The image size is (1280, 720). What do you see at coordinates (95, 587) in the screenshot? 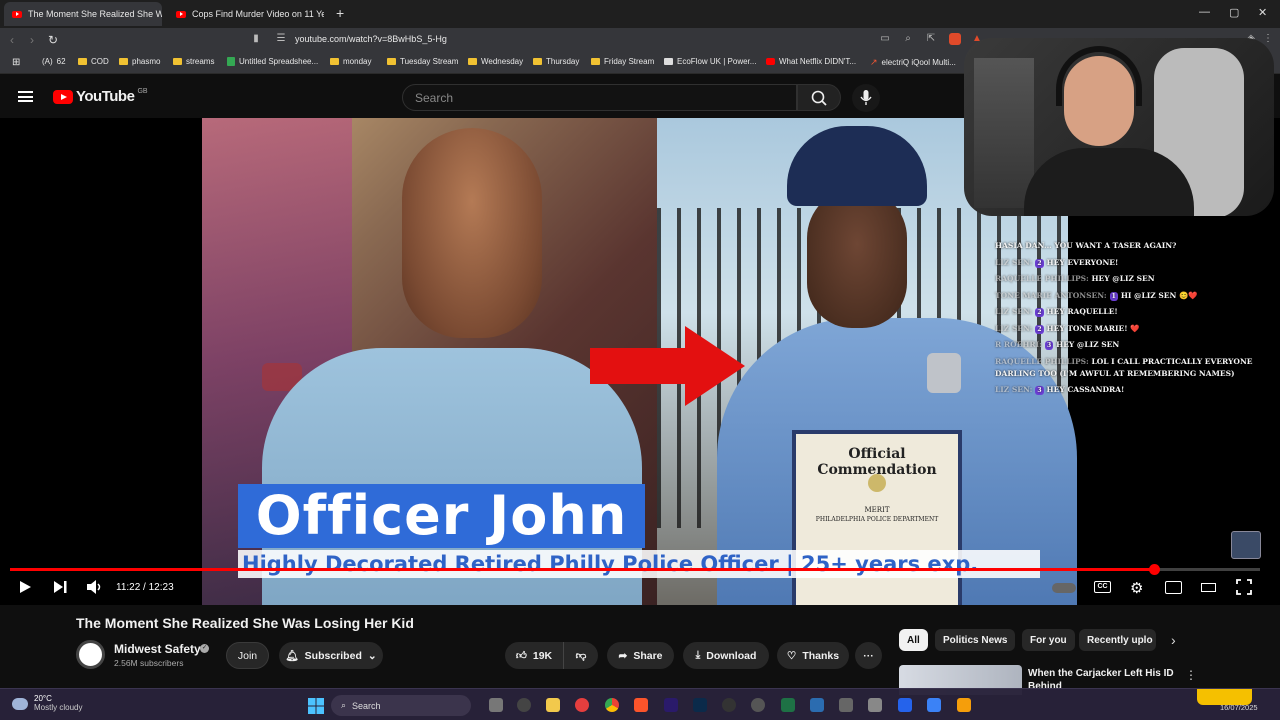
I see `volume-icon` at bounding box center [95, 587].